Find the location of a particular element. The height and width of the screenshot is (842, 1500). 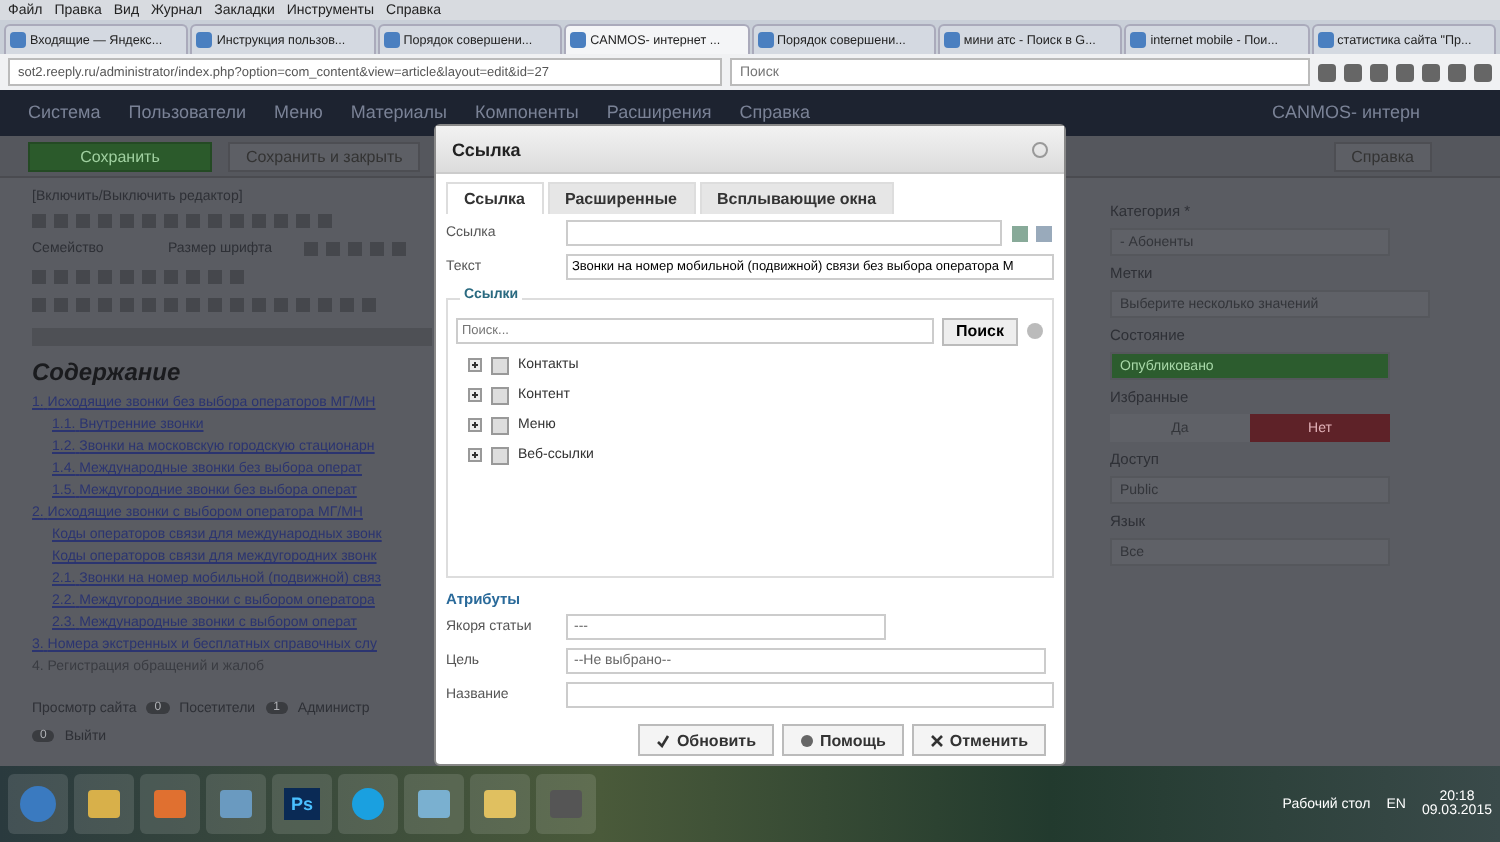

clear-icon is located at coordinates (1035, 331).